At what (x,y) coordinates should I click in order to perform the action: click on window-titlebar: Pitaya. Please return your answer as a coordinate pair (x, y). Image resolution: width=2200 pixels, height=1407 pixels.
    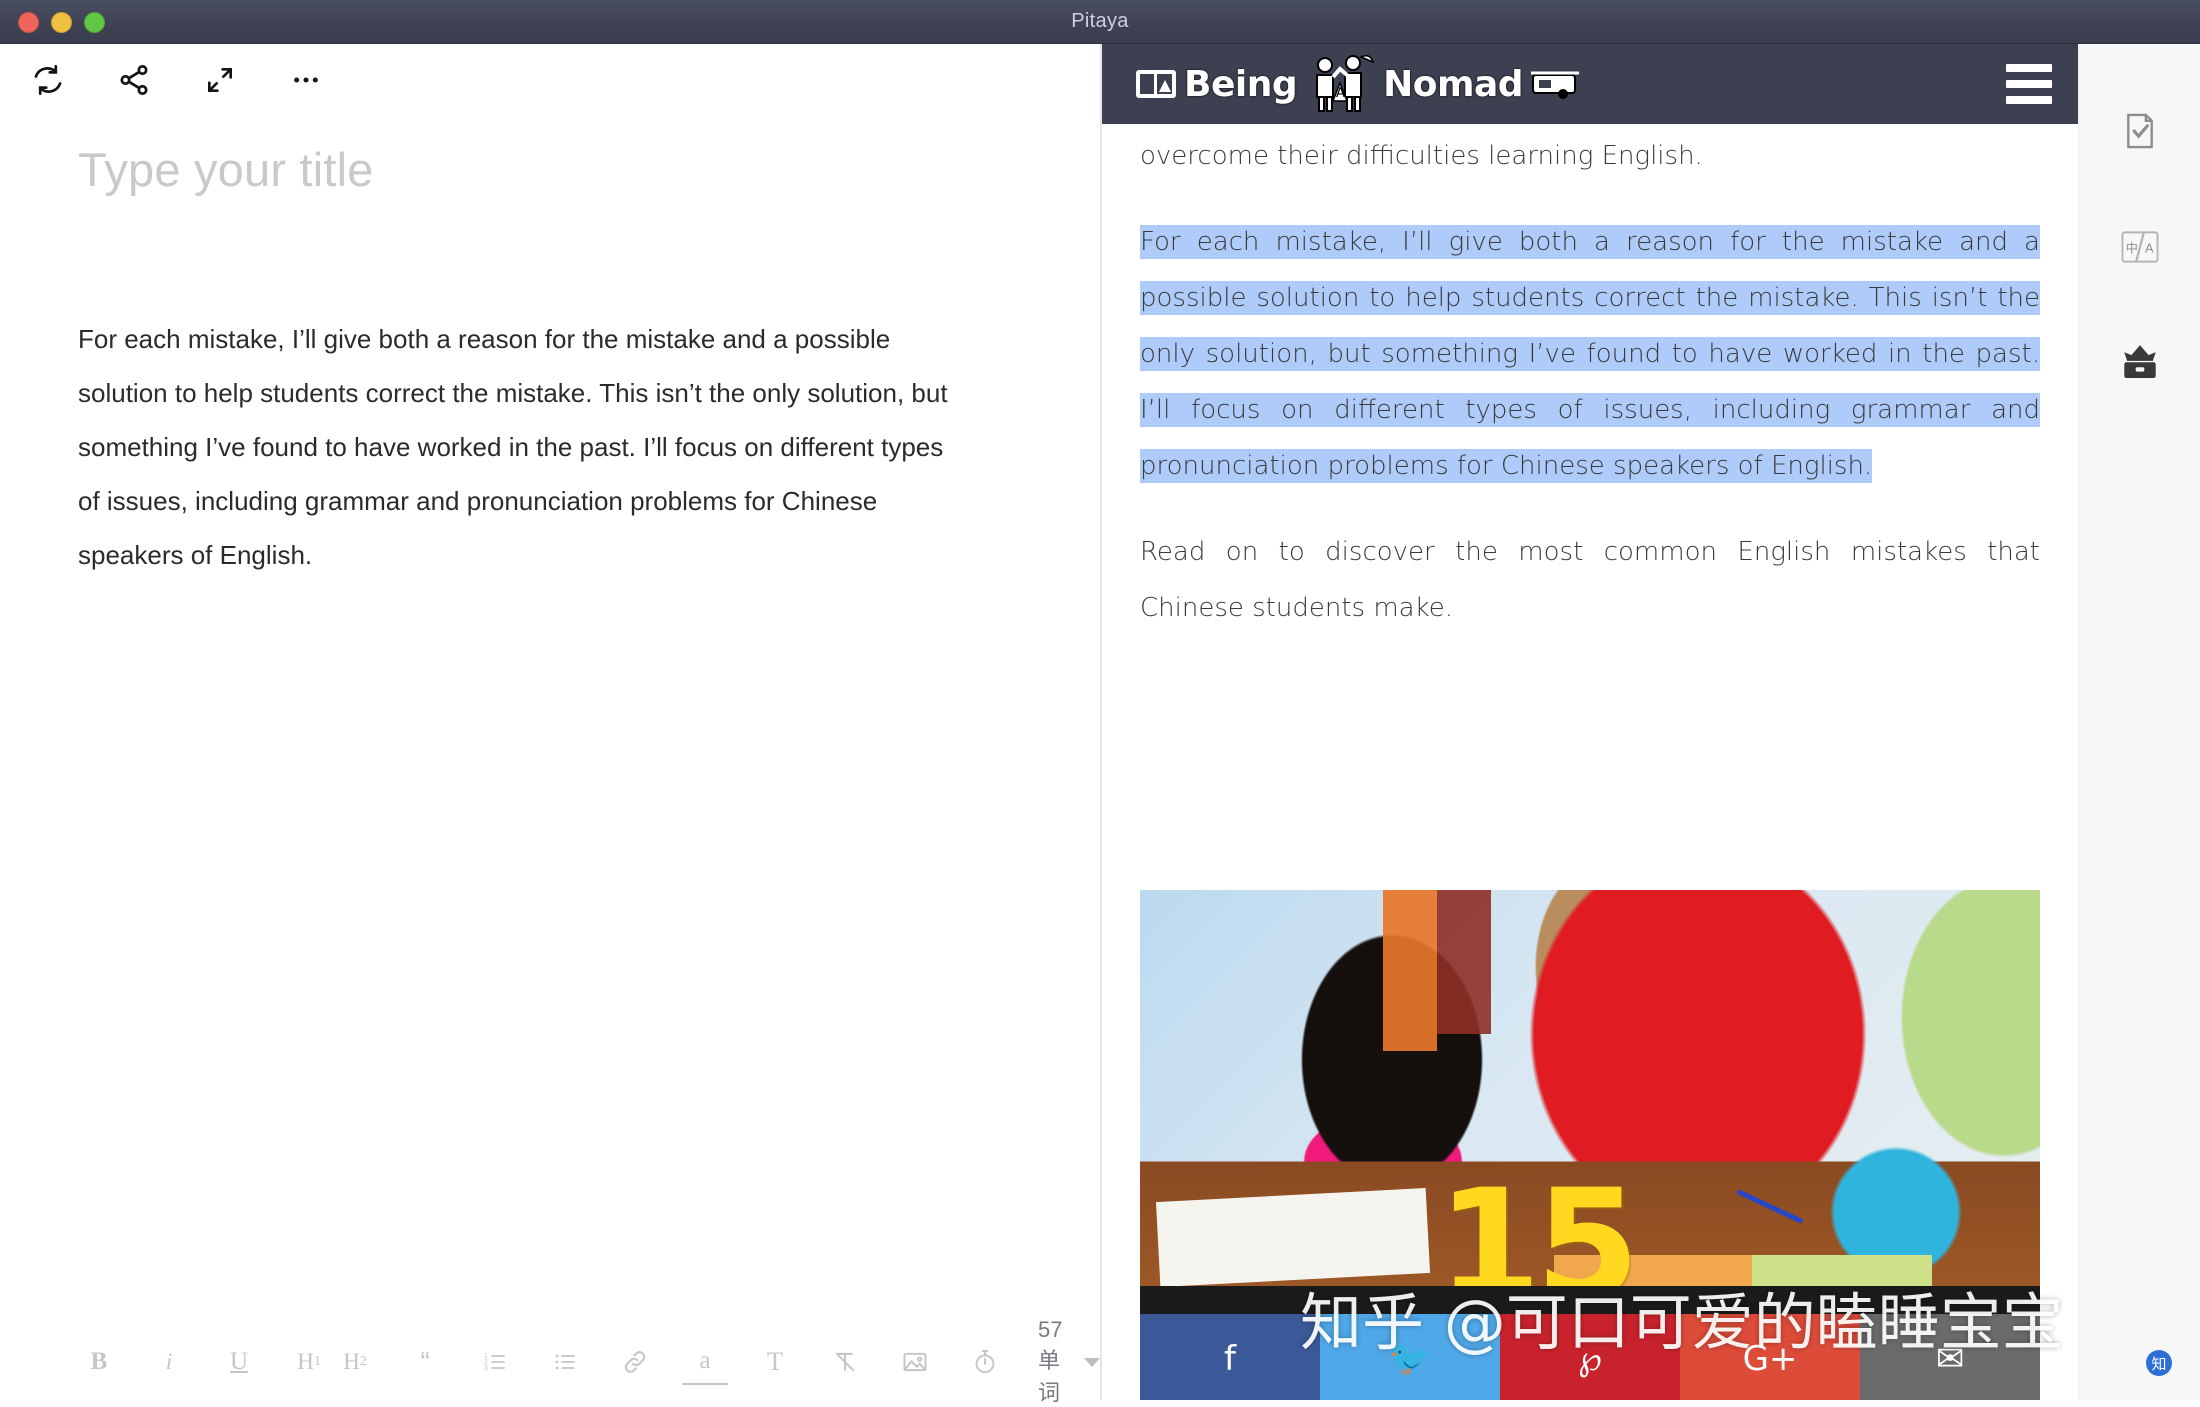
    Looking at the image, I should click on (1100, 22).